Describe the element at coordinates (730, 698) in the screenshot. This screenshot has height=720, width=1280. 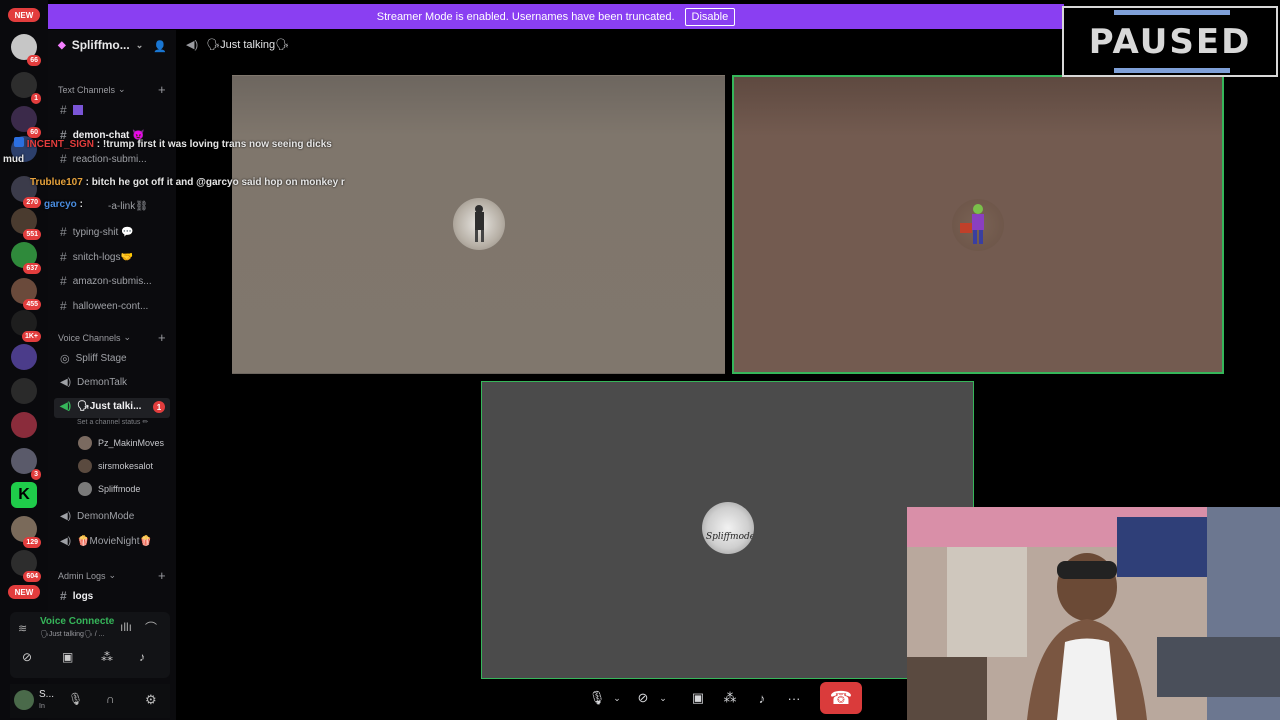
I see `activities-button: ⁂` at that location.